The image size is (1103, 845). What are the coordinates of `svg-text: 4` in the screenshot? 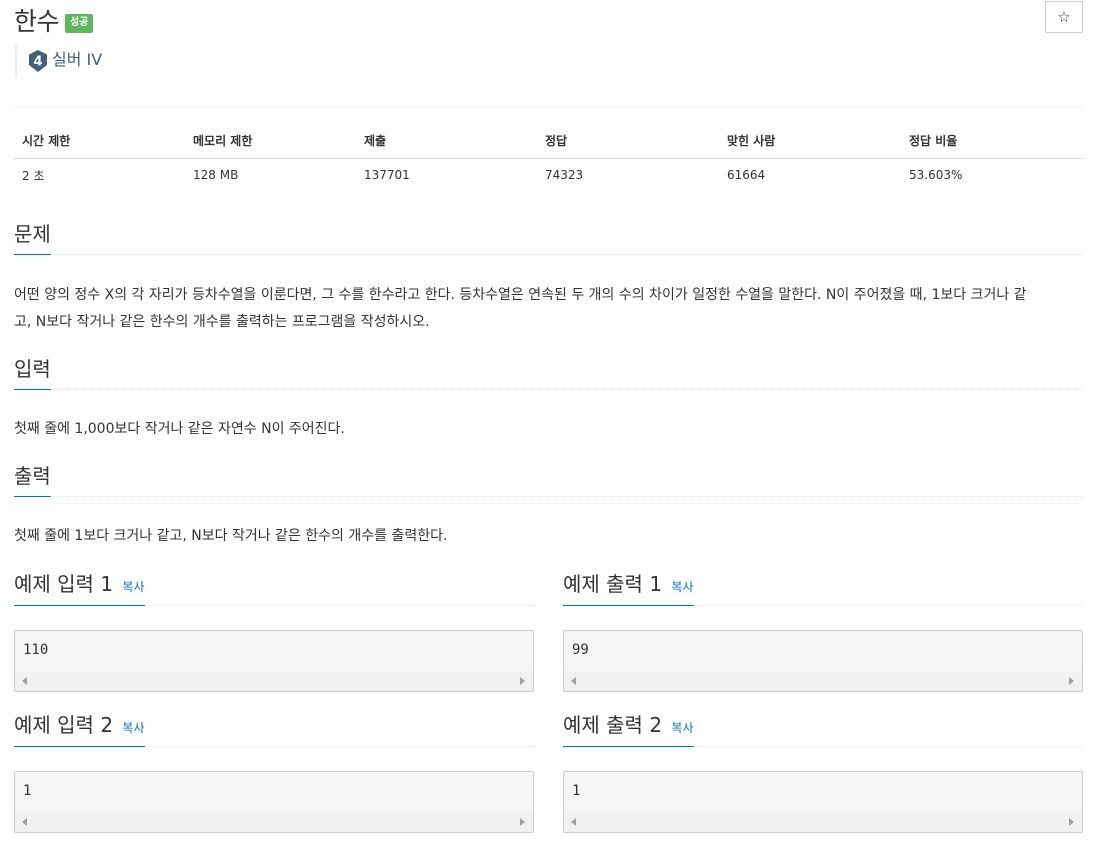 It's located at (37, 62).